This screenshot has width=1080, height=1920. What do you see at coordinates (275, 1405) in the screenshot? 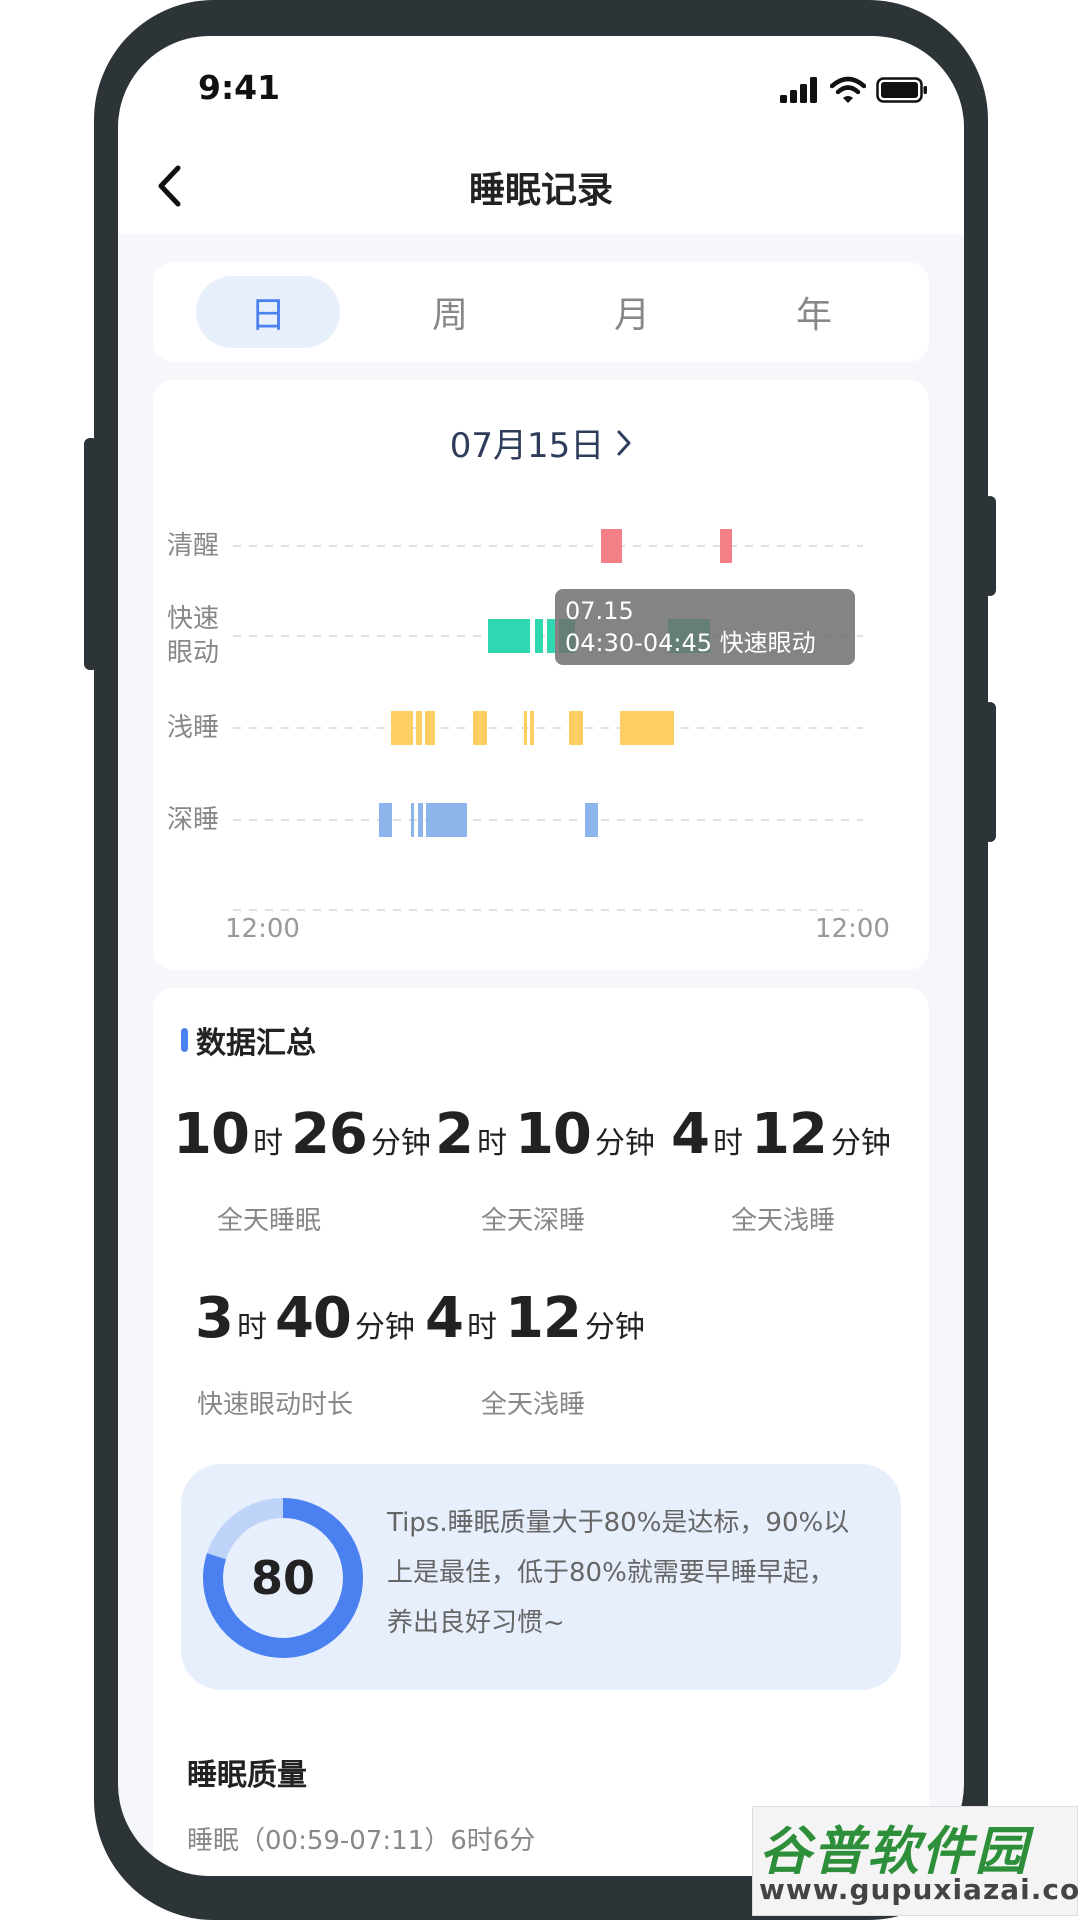
I see `stat-label: 快速眼动时长` at bounding box center [275, 1405].